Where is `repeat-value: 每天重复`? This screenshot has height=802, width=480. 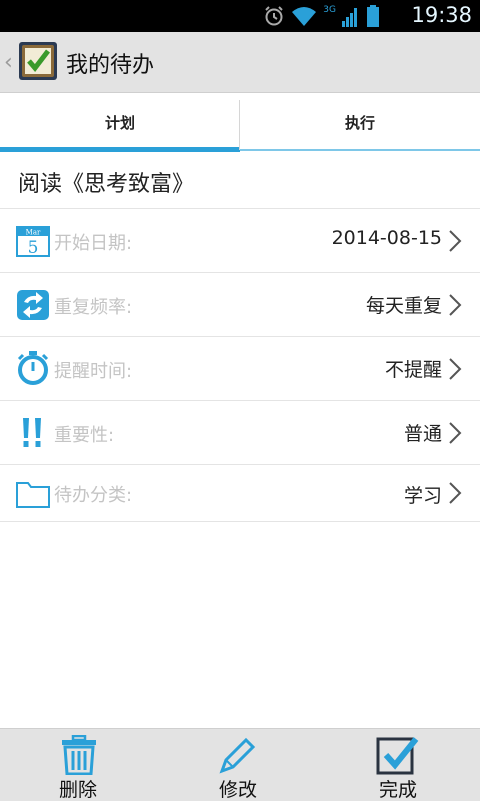
repeat-value: 每天重复 is located at coordinates (403, 306).